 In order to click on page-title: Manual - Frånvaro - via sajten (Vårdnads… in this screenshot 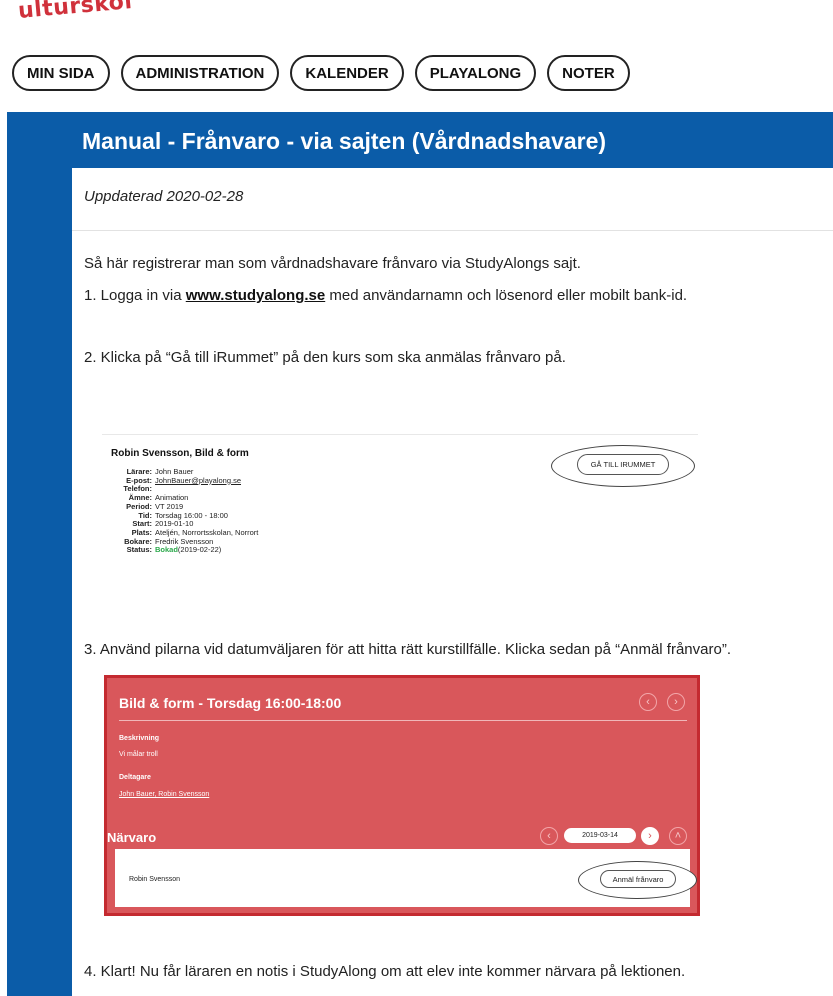, I will do `click(344, 141)`.